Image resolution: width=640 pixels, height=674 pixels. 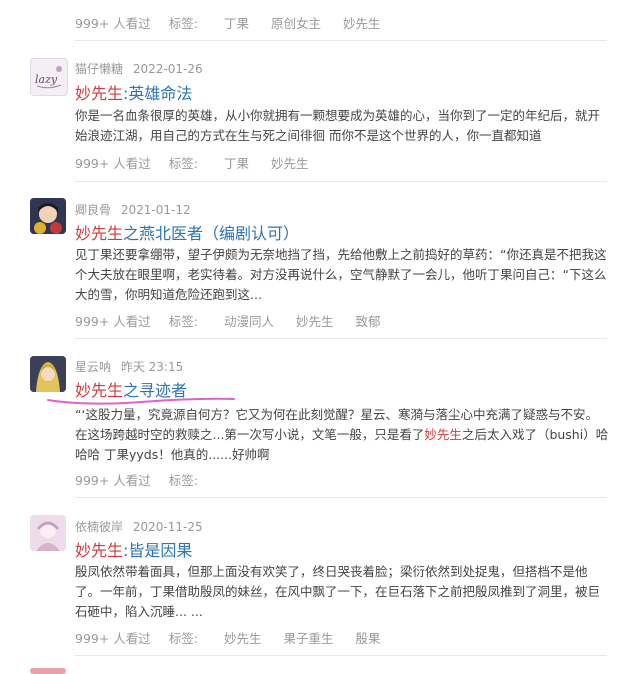 What do you see at coordinates (368, 637) in the screenshot?
I see `tag-link: 殷果` at bounding box center [368, 637].